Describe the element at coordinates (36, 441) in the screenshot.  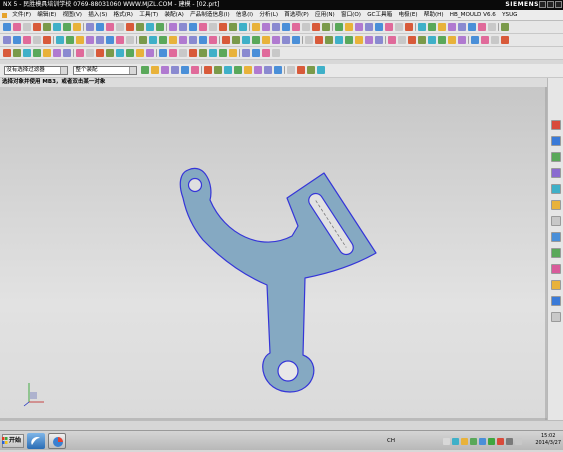
I see `taskbar-app-nx` at that location.